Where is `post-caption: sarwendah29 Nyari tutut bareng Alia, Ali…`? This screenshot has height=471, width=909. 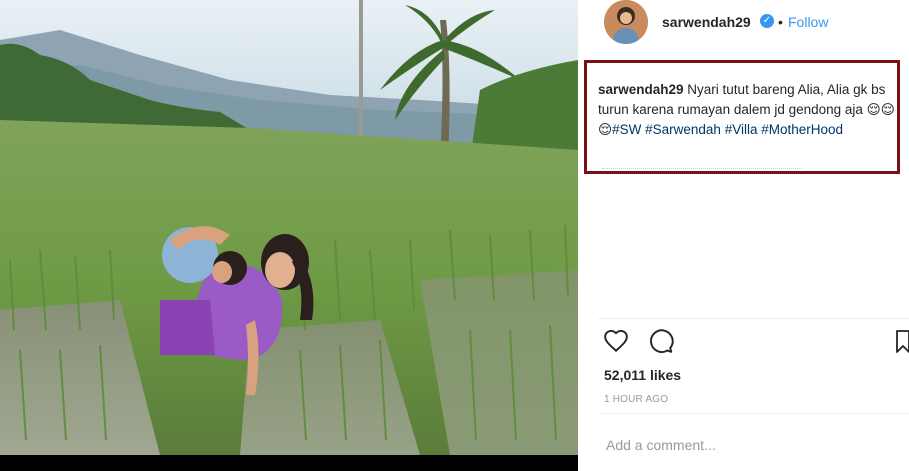 post-caption: sarwendah29 Nyari tutut bareng Alia, Ali… is located at coordinates (748, 110).